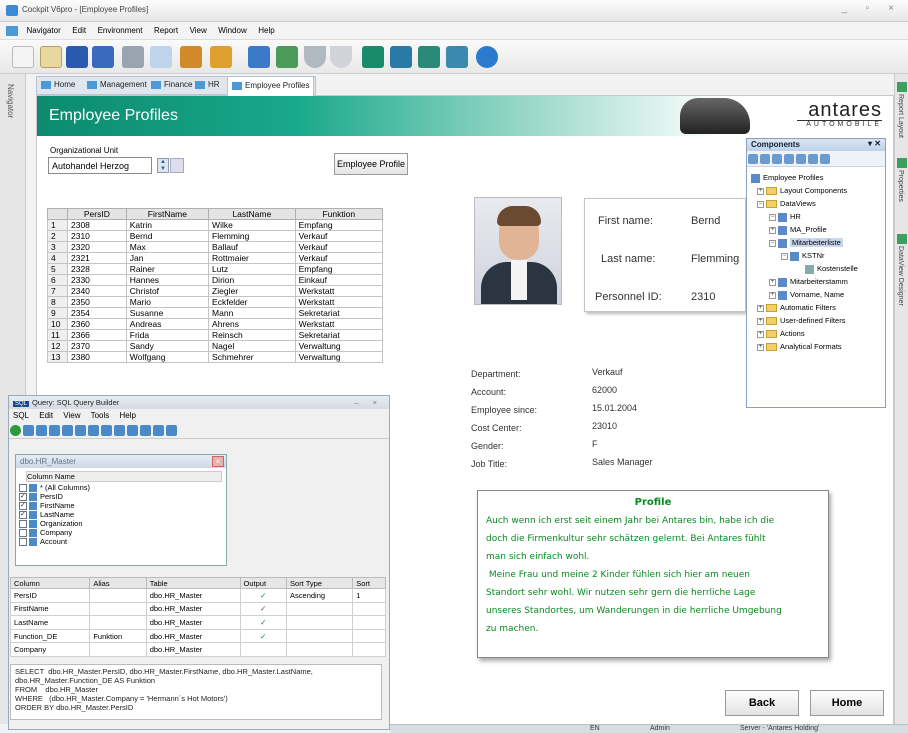  What do you see at coordinates (787, 178) in the screenshot?
I see `tree-employee-profiles: Employee Profiles` at bounding box center [787, 178].